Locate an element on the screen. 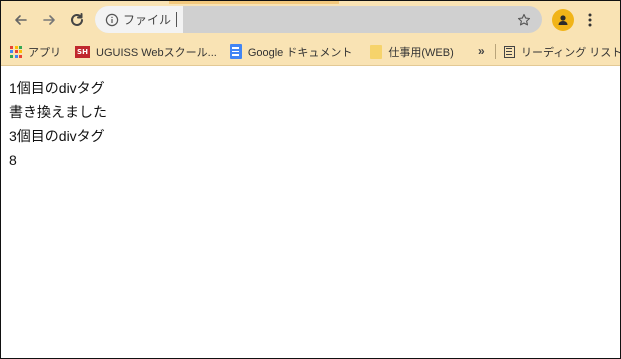 The width and height of the screenshot is (621, 359). double-chevron-right-icon: » is located at coordinates (481, 51).